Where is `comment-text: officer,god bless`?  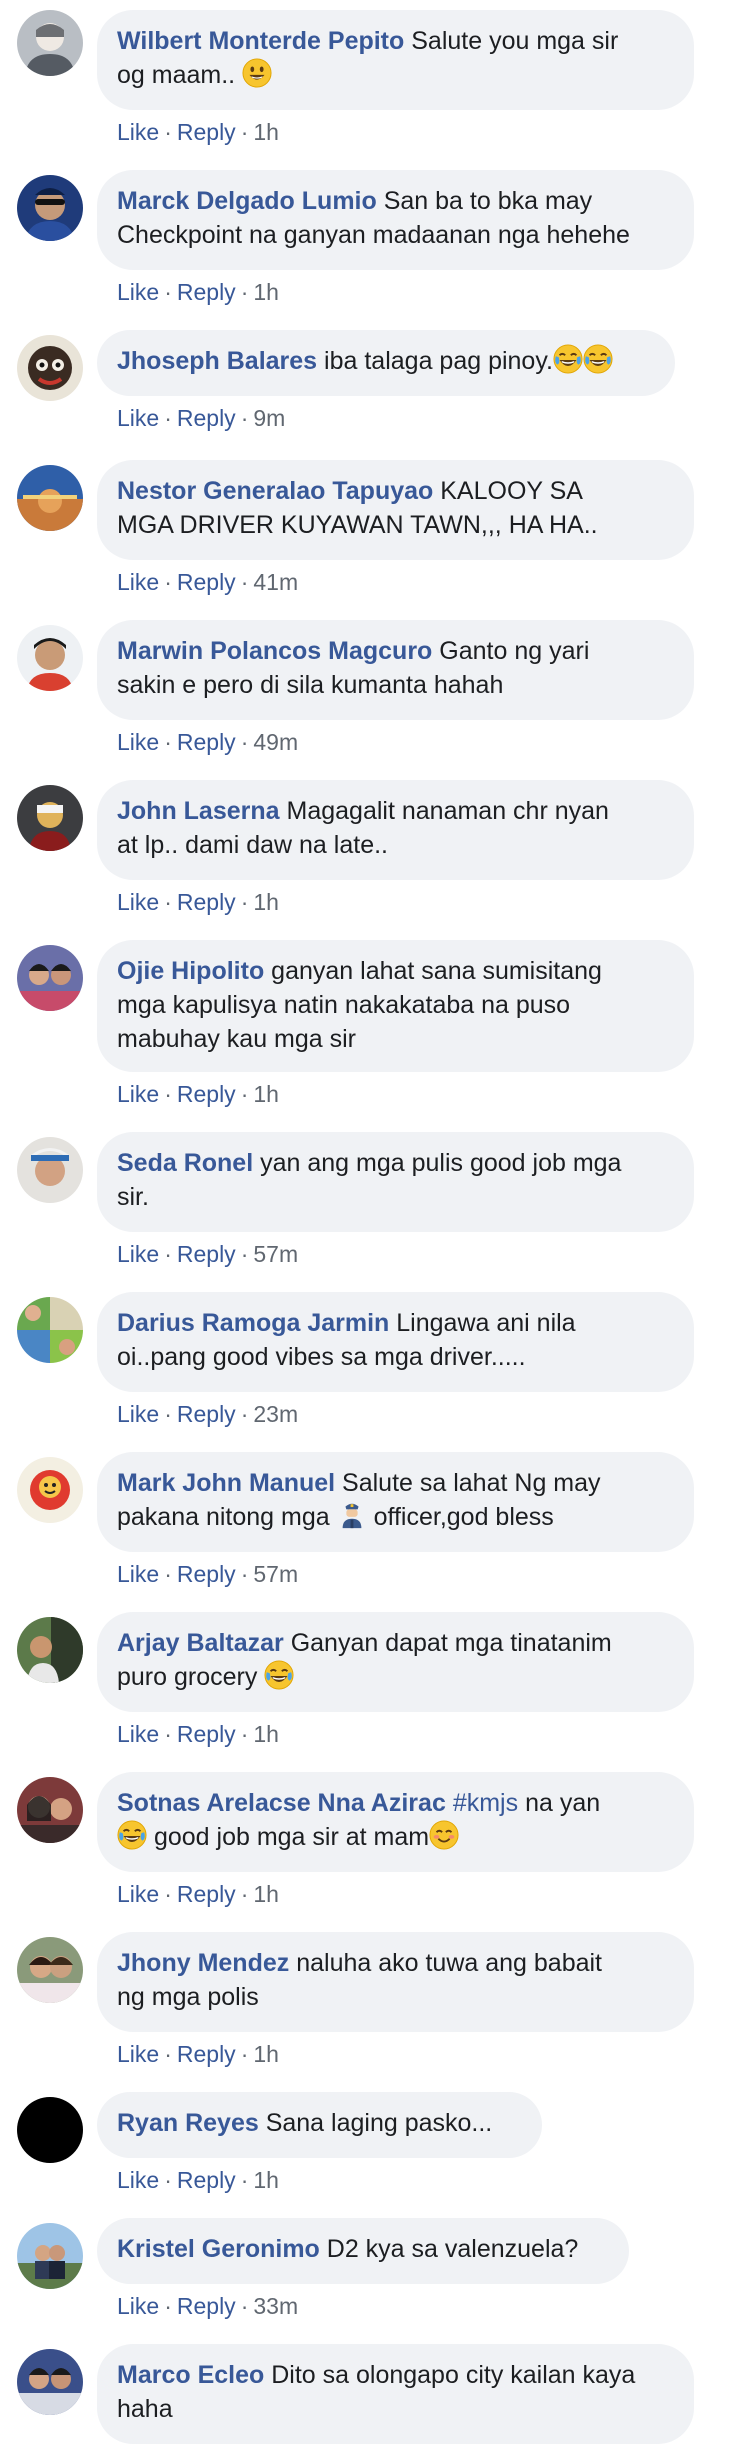 comment-text: officer,god bless is located at coordinates (463, 1517).